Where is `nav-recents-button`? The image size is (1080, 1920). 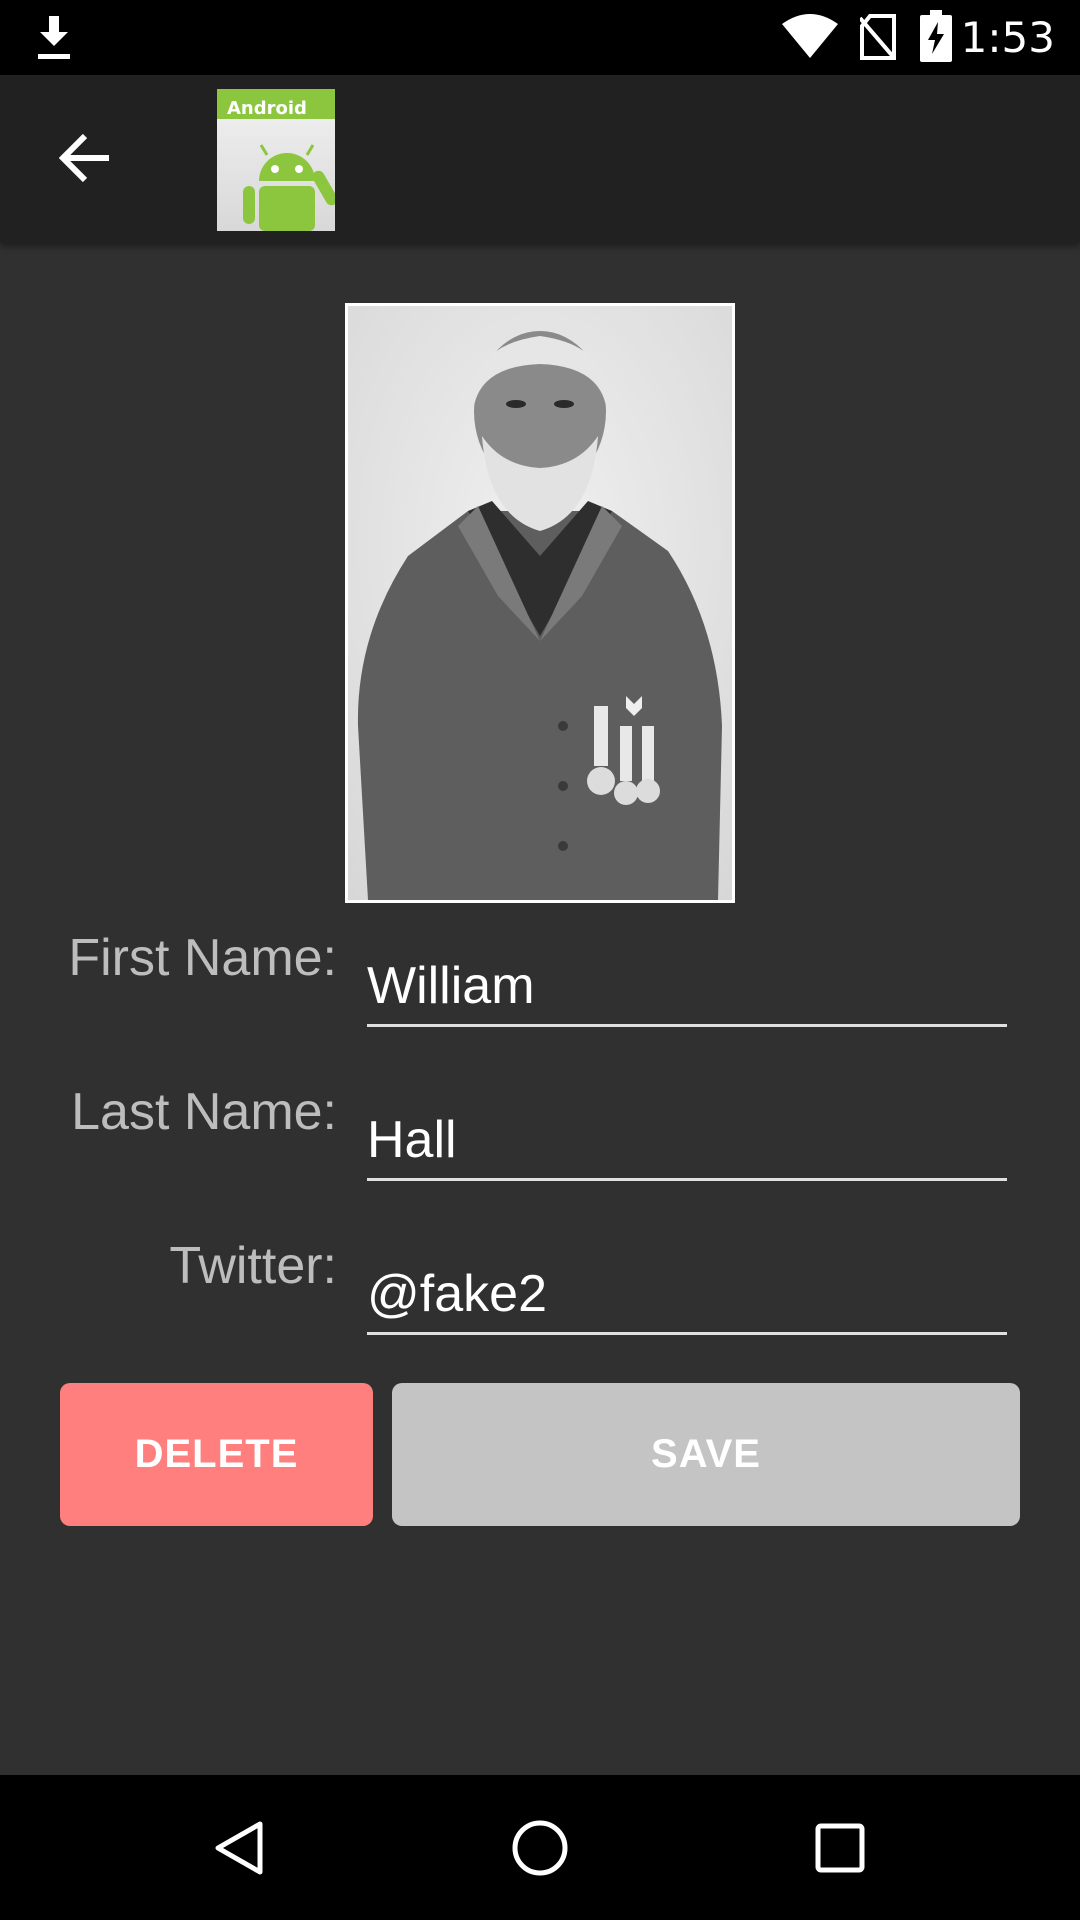 nav-recents-button is located at coordinates (840, 1850).